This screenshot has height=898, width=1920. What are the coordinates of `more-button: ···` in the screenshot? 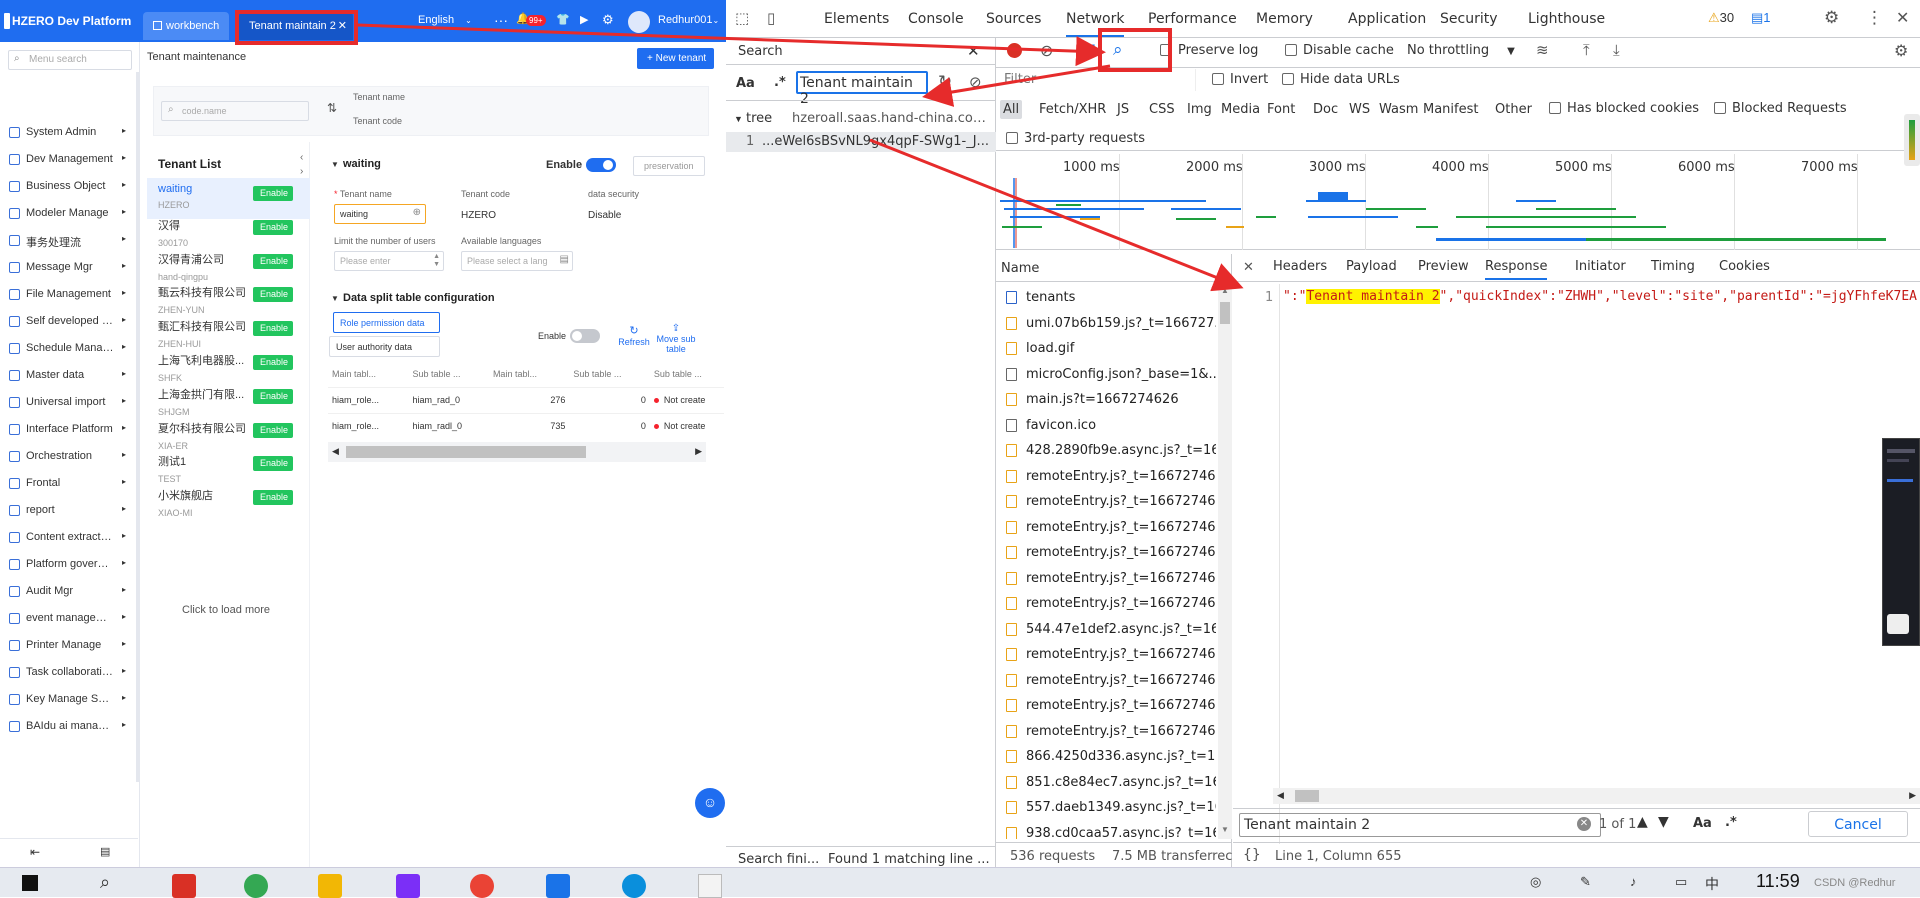 It's located at (501, 20).